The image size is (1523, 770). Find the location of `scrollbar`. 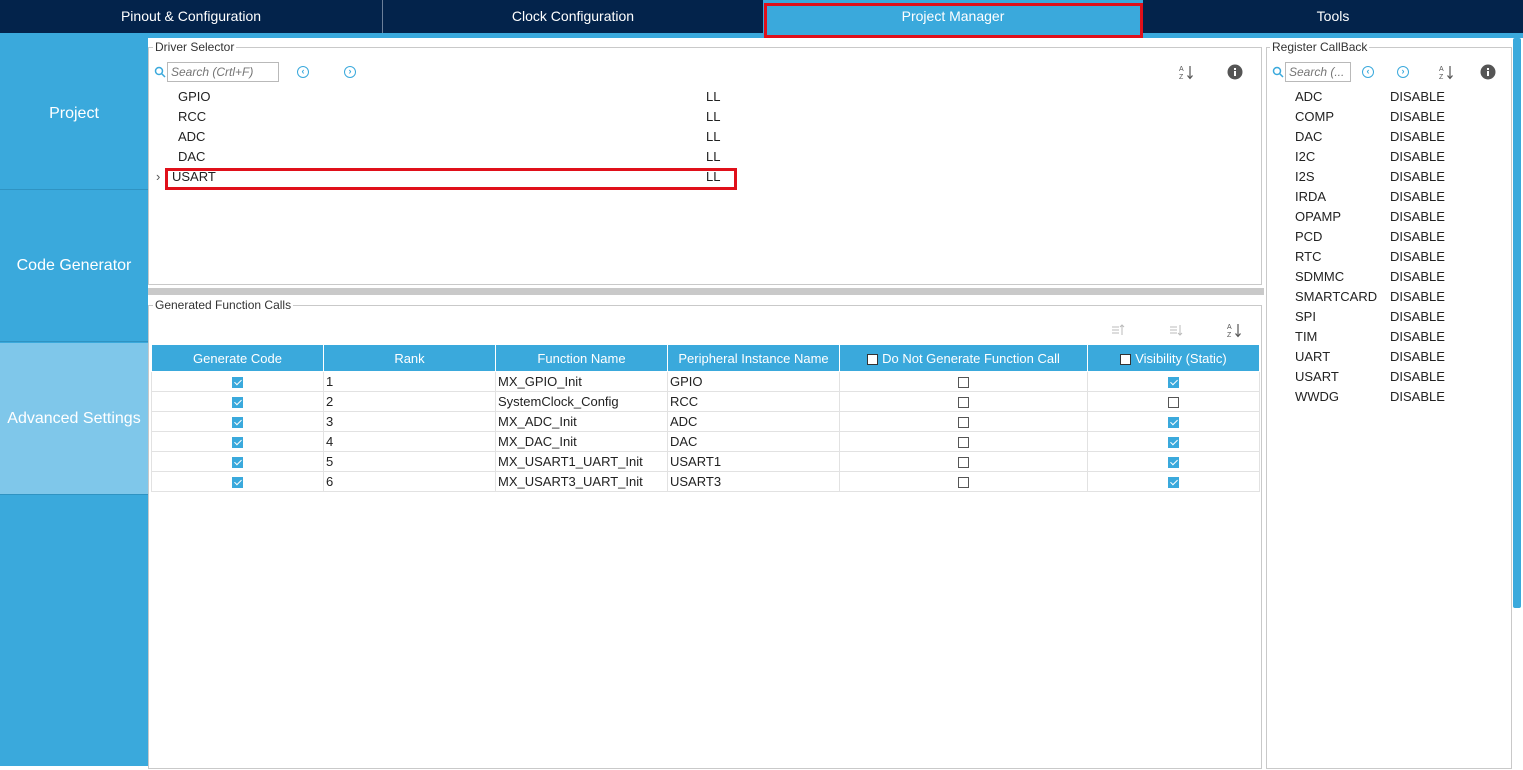

scrollbar is located at coordinates (1517, 323).